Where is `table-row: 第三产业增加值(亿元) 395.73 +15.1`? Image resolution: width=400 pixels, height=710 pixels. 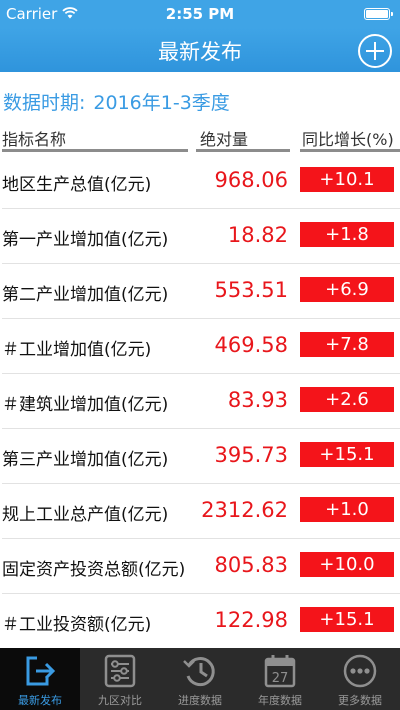 table-row: 第三产业增加值(亿元) 395.73 +15.1 is located at coordinates (200, 456).